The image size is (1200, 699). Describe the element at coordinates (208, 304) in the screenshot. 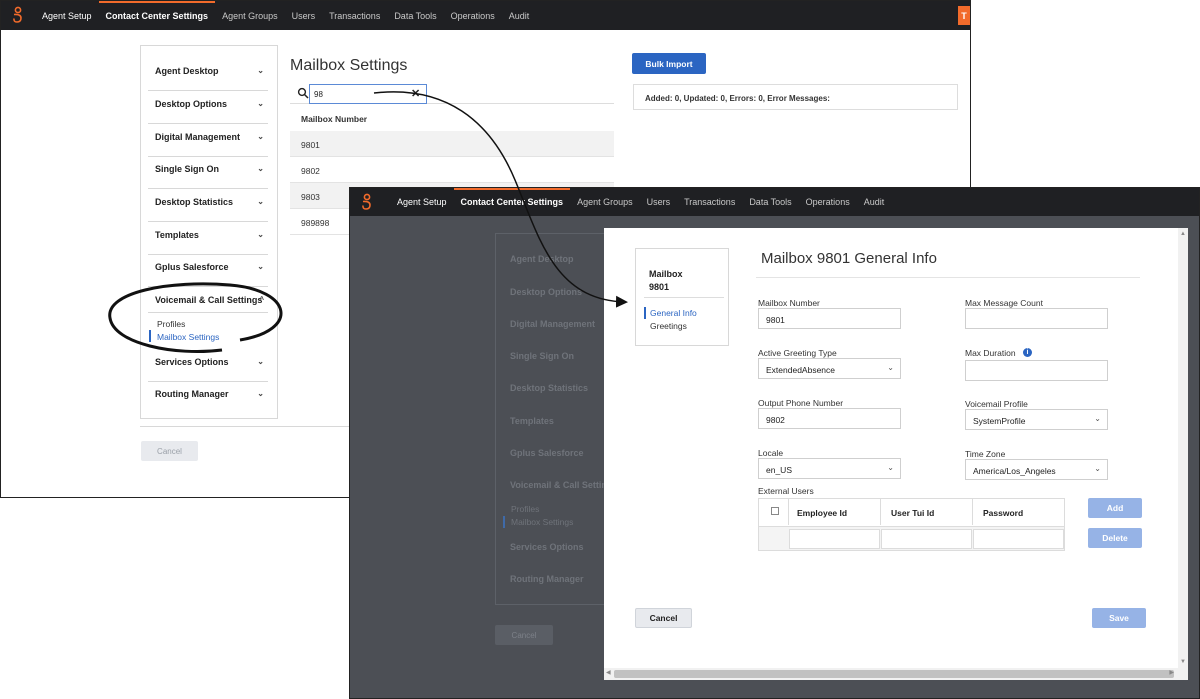

I see `menu-voicemail-call-settings: Voicemail & Call Settings ^` at that location.